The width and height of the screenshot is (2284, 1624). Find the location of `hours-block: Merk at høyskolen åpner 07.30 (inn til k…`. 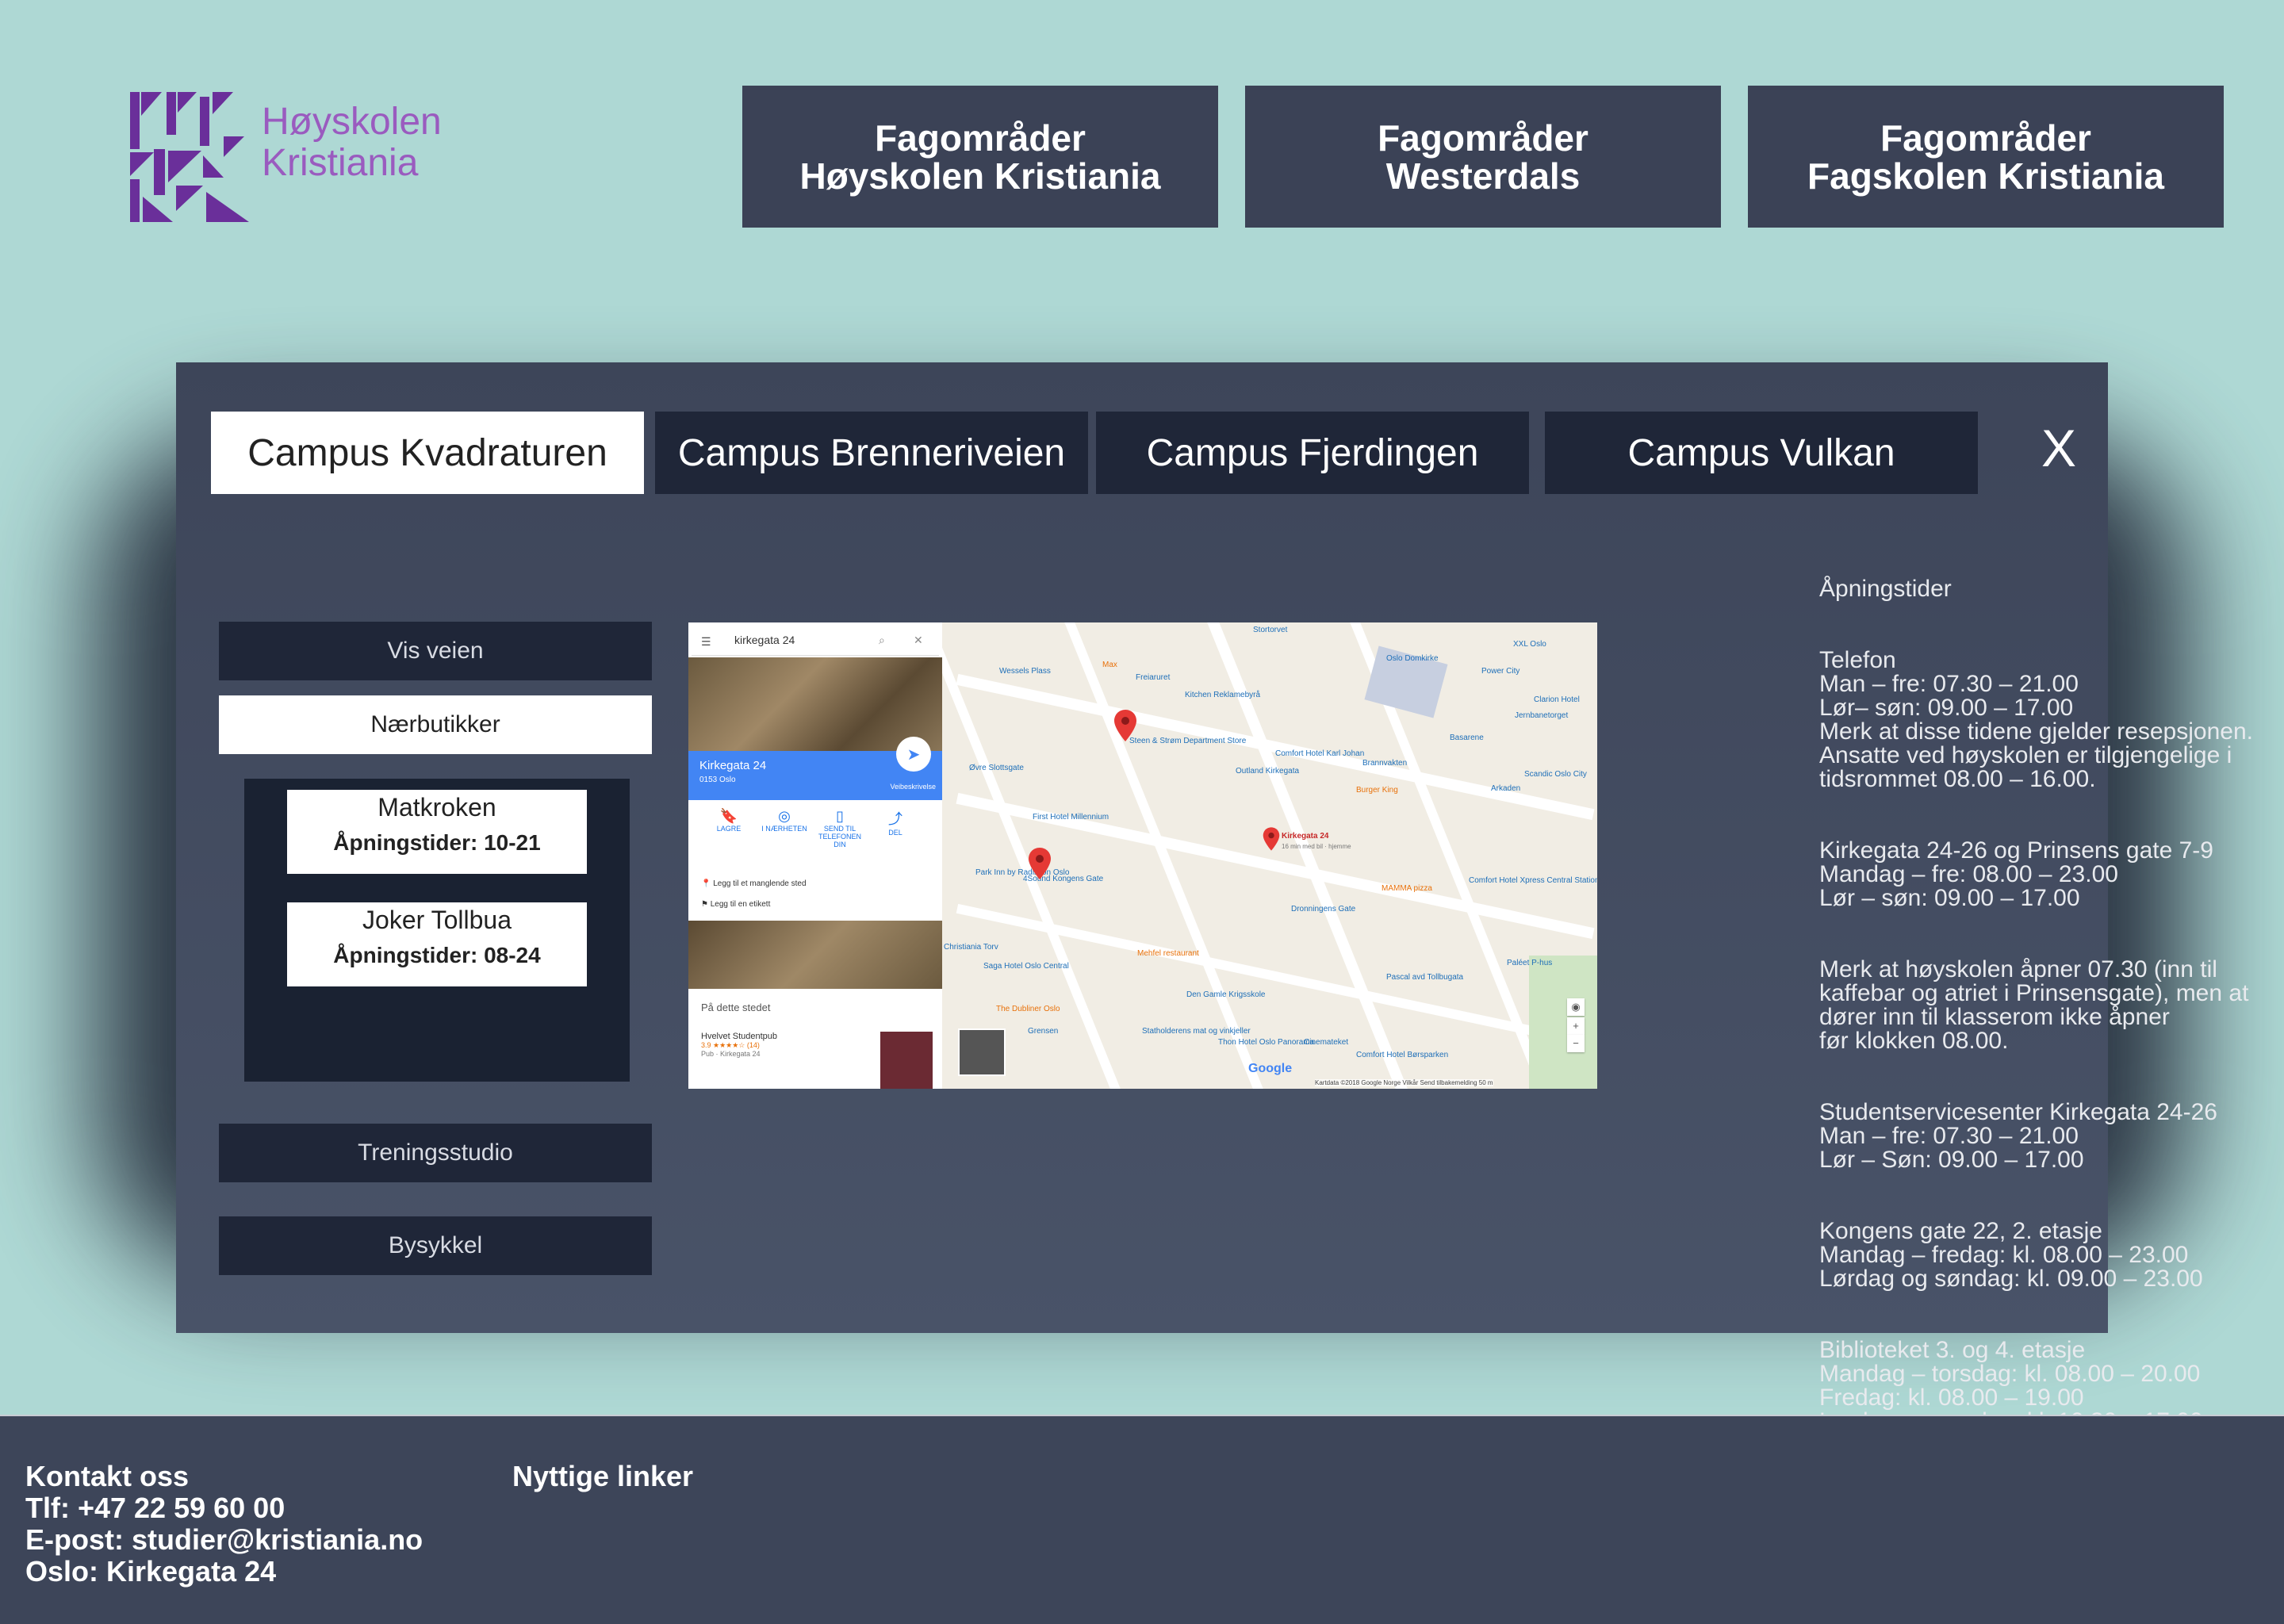

hours-block: Merk at høyskolen åpner 07.30 (inn til k… is located at coordinates (2034, 1005).